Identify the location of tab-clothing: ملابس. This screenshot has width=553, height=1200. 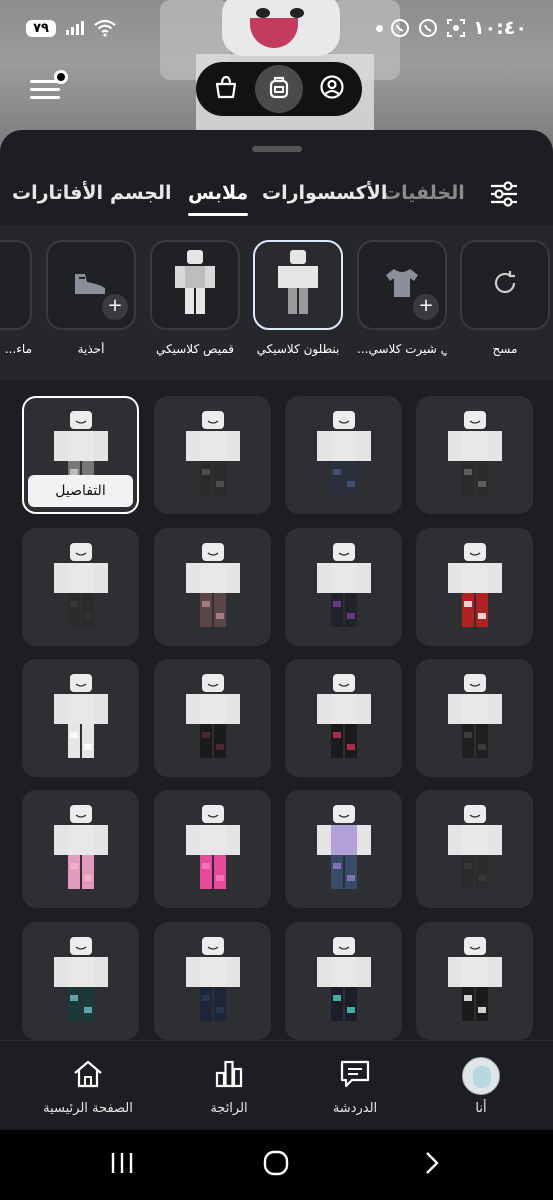
(218, 199).